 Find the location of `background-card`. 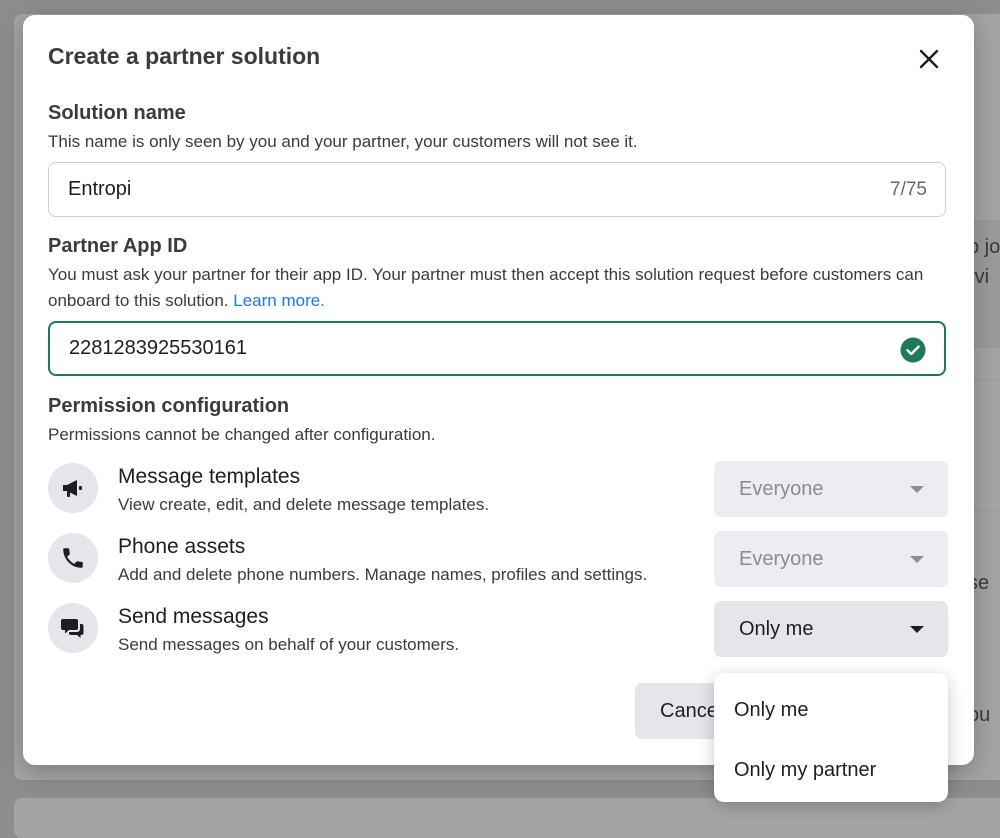

background-card is located at coordinates (507, 818).